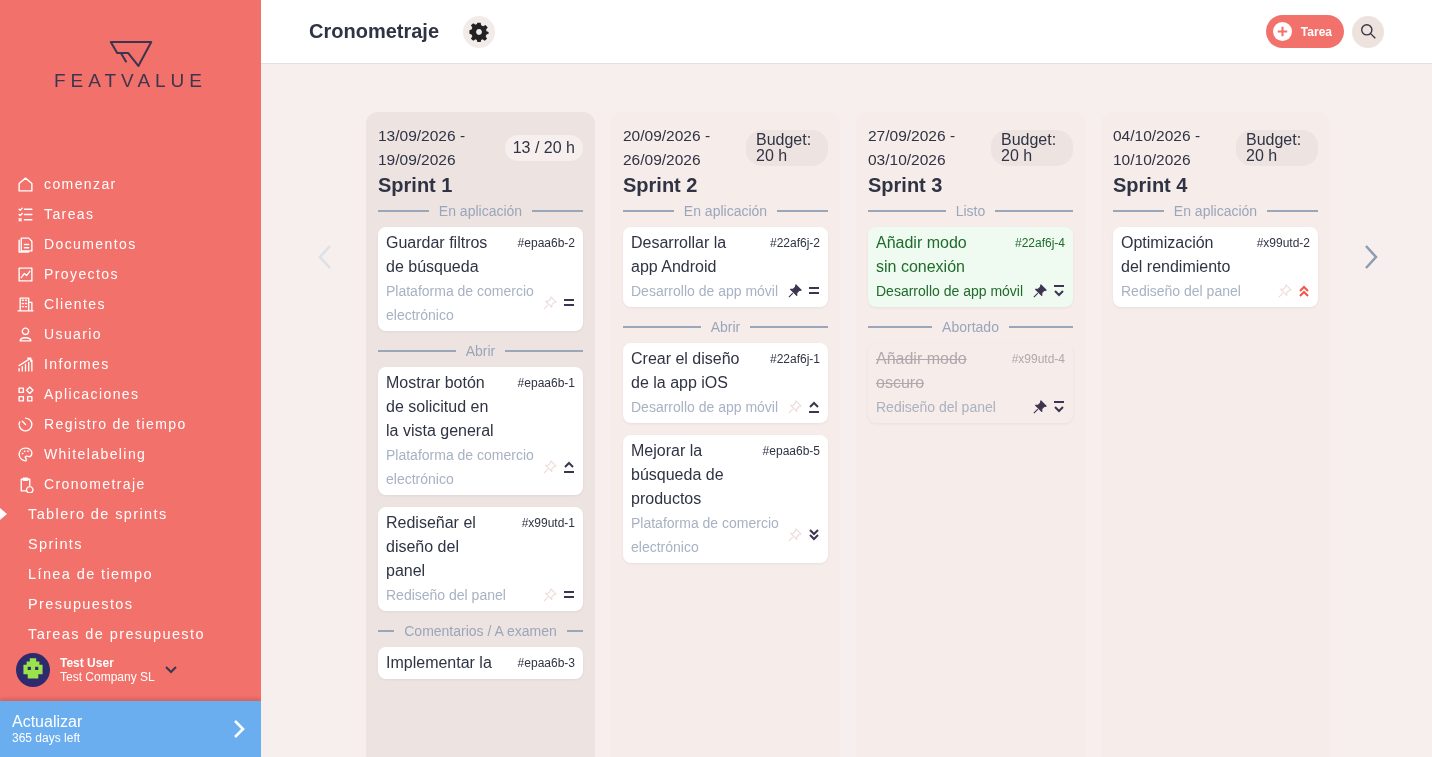 This screenshot has height=757, width=1432. I want to click on task-card: Guardar filtros de búsqueda #epaa6b-2 Plataforma de comercio electrónico, so click(480, 279).